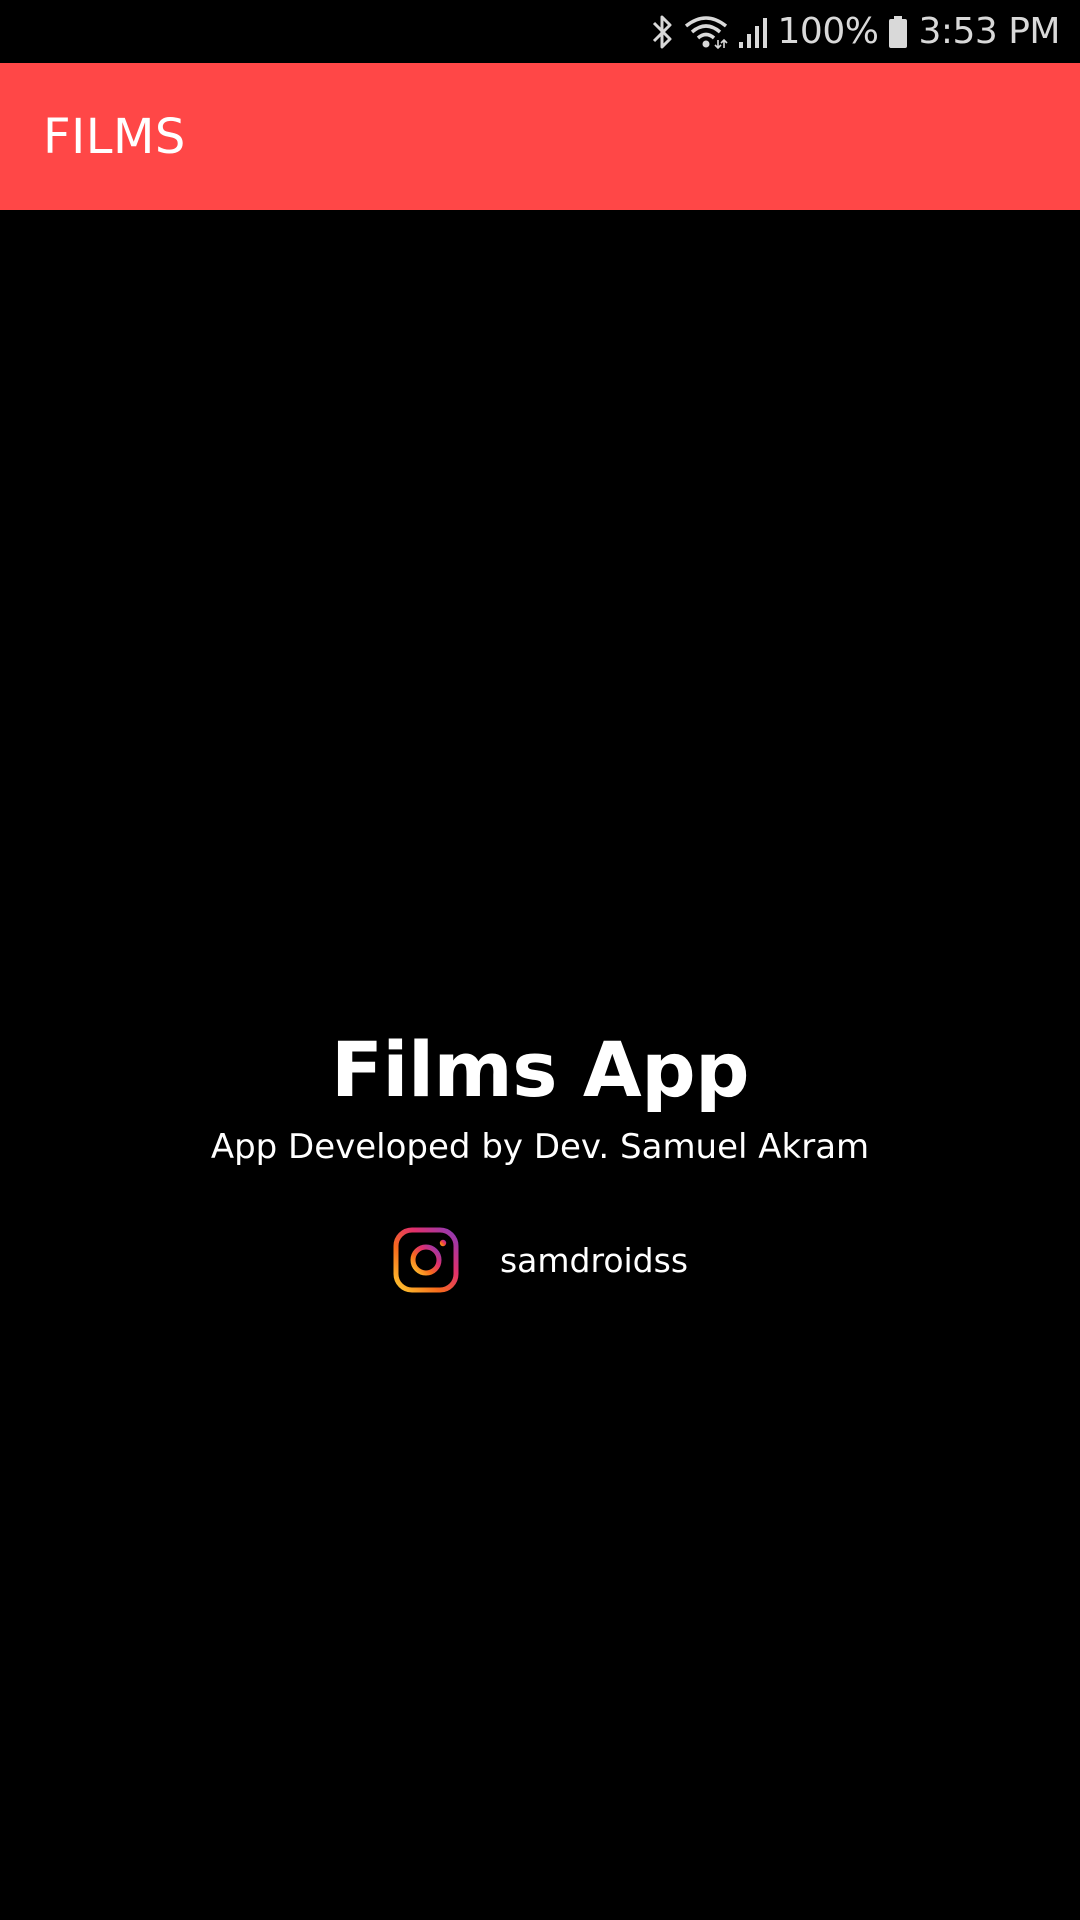  What do you see at coordinates (898, 32) in the screenshot?
I see `battery-icon` at bounding box center [898, 32].